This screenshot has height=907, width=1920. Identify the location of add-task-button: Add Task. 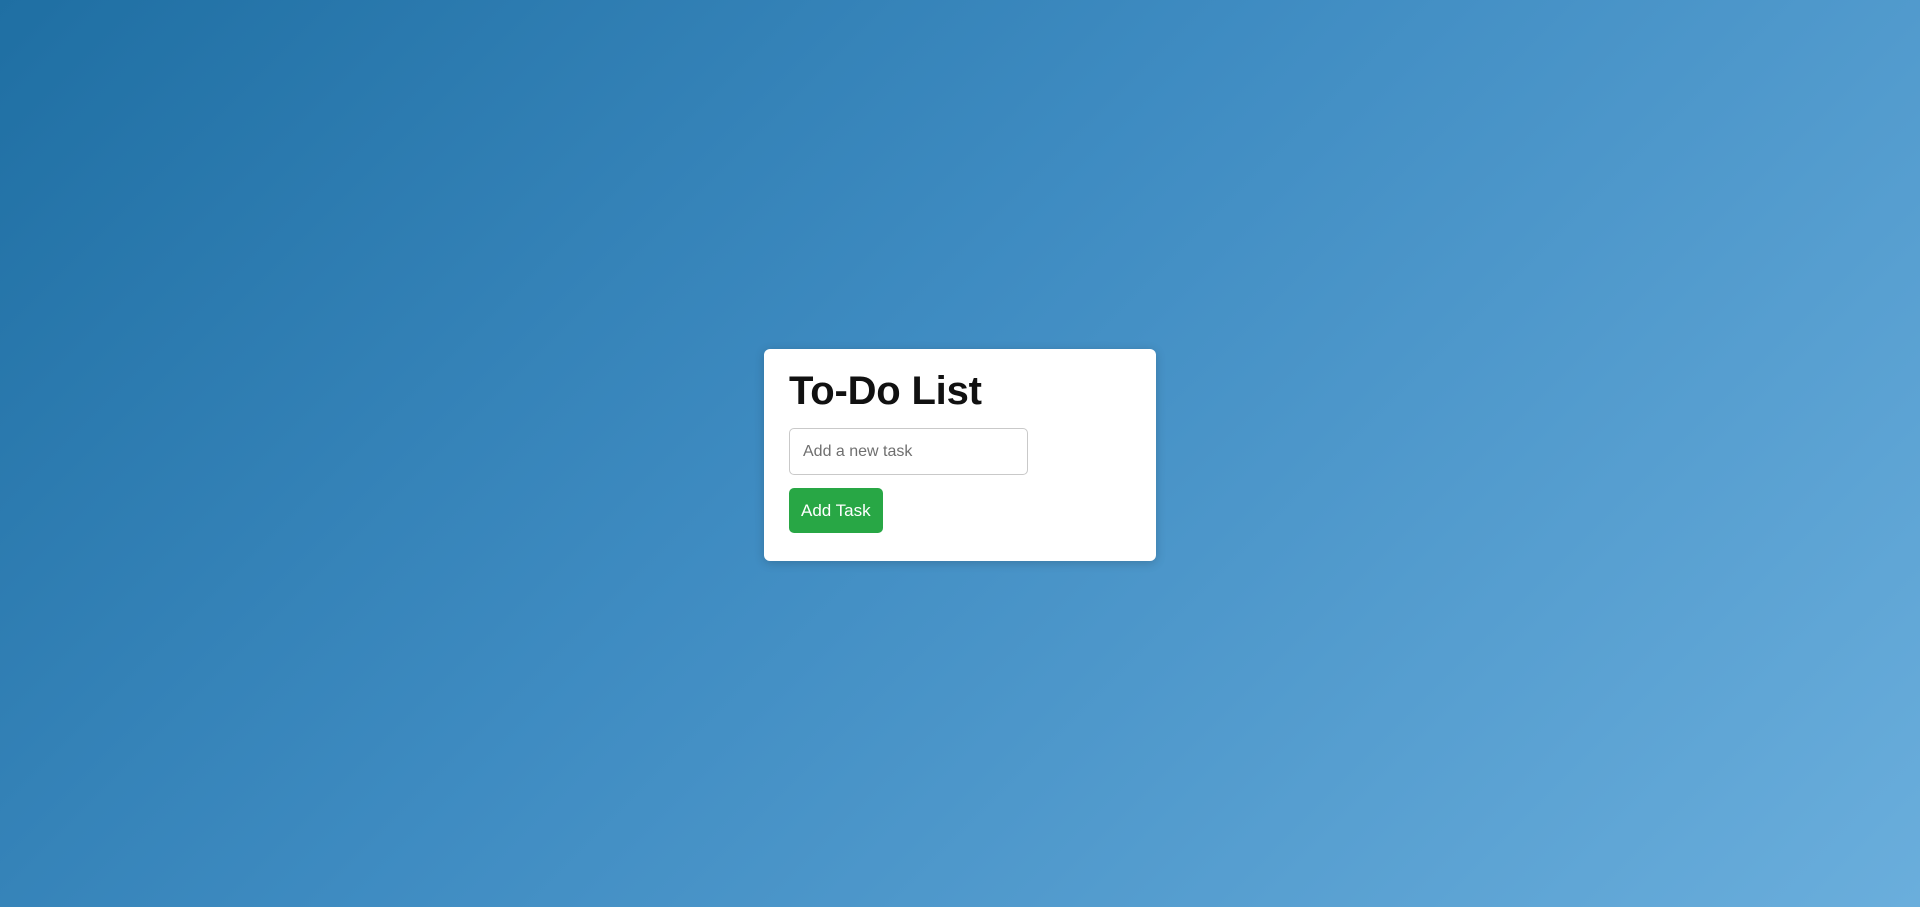
(836, 510).